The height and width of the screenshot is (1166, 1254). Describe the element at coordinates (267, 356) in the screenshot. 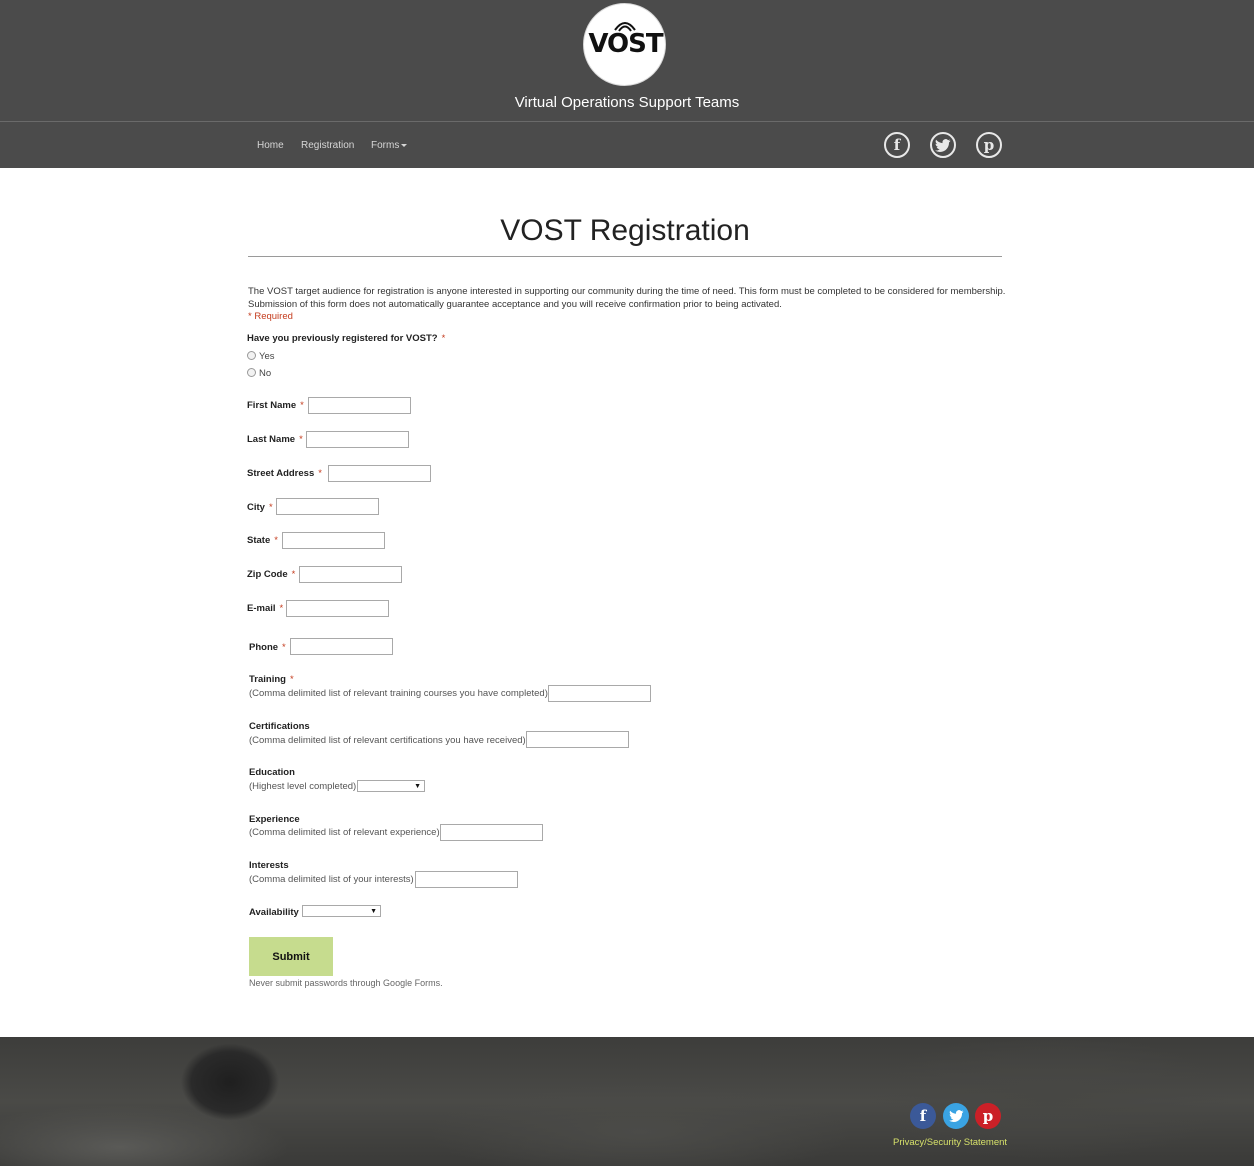

I see `radio-label-yes: Yes` at that location.